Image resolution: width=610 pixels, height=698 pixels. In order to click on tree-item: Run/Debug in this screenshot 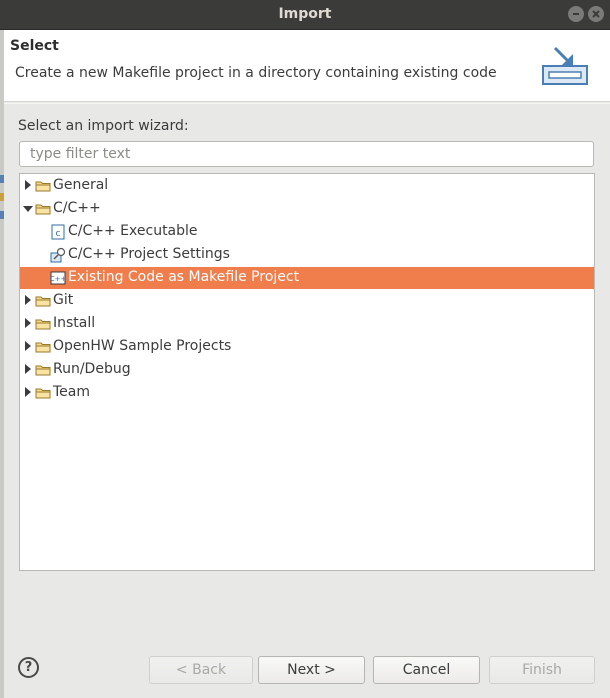, I will do `click(307, 370)`.